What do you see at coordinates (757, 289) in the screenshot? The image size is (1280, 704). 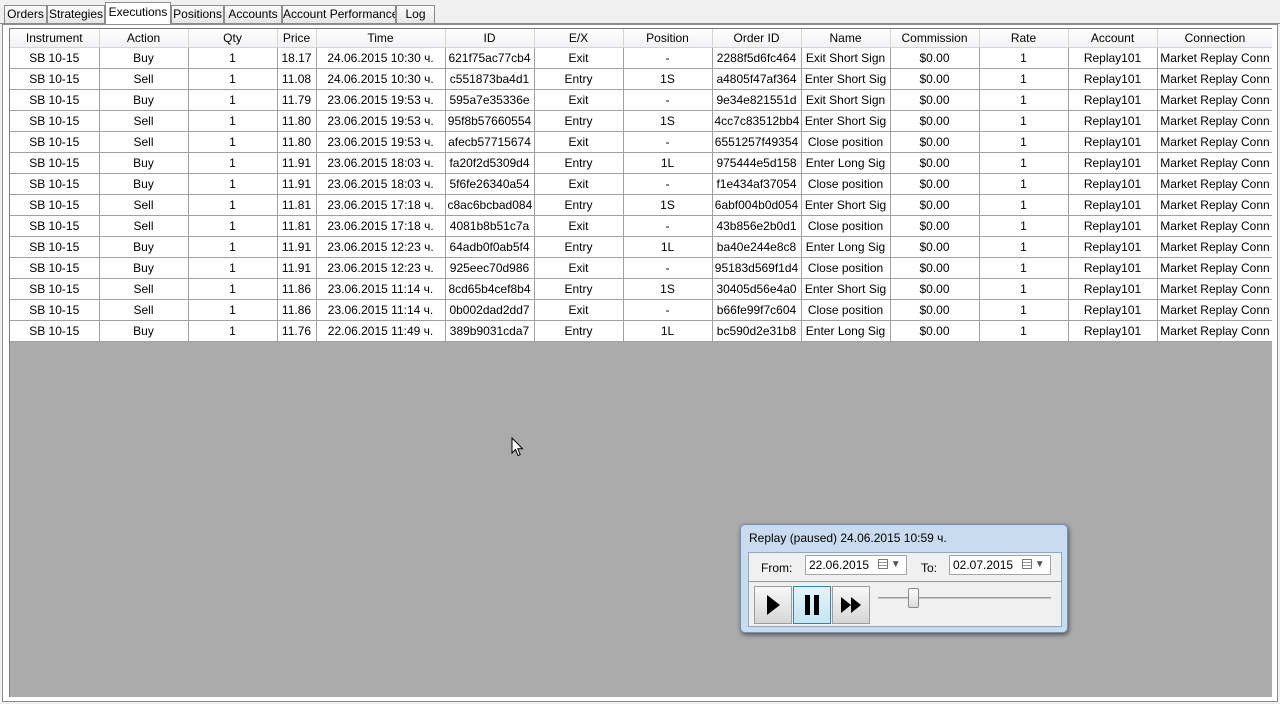 I see `table-cell: 30405d56e4a0` at bounding box center [757, 289].